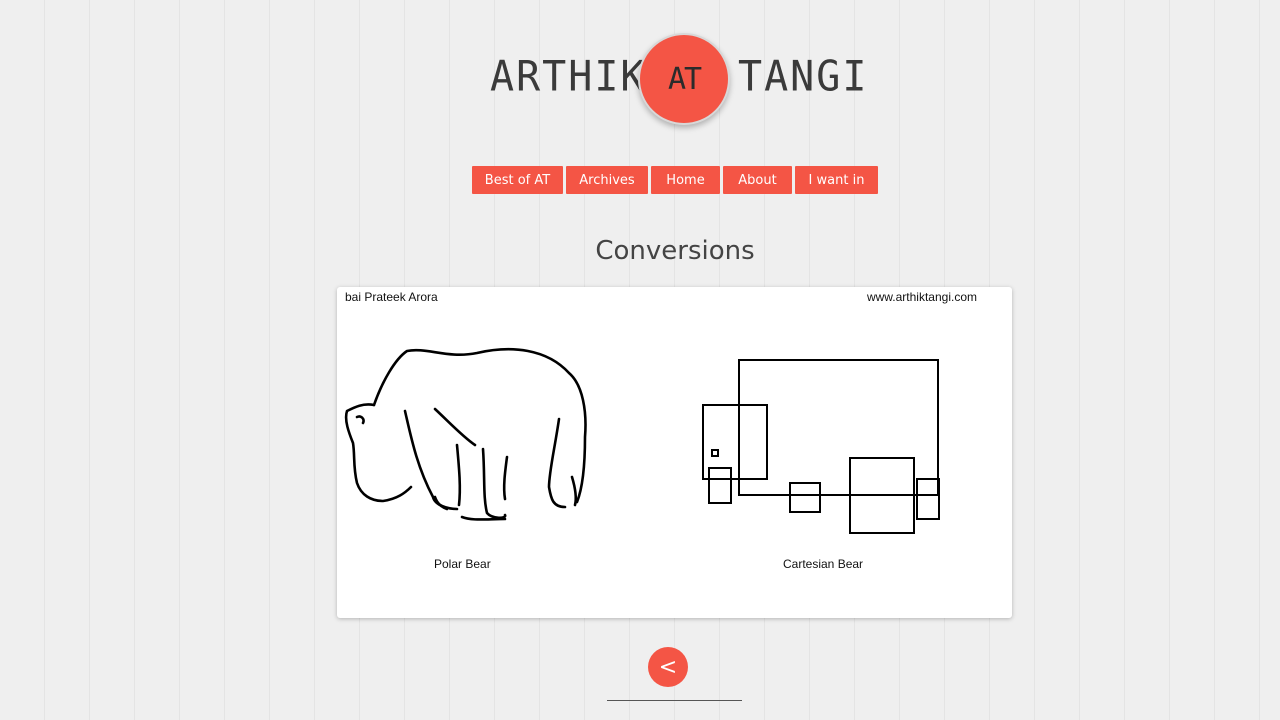 This screenshot has width=1280, height=720. I want to click on nav-home: Home, so click(685, 180).